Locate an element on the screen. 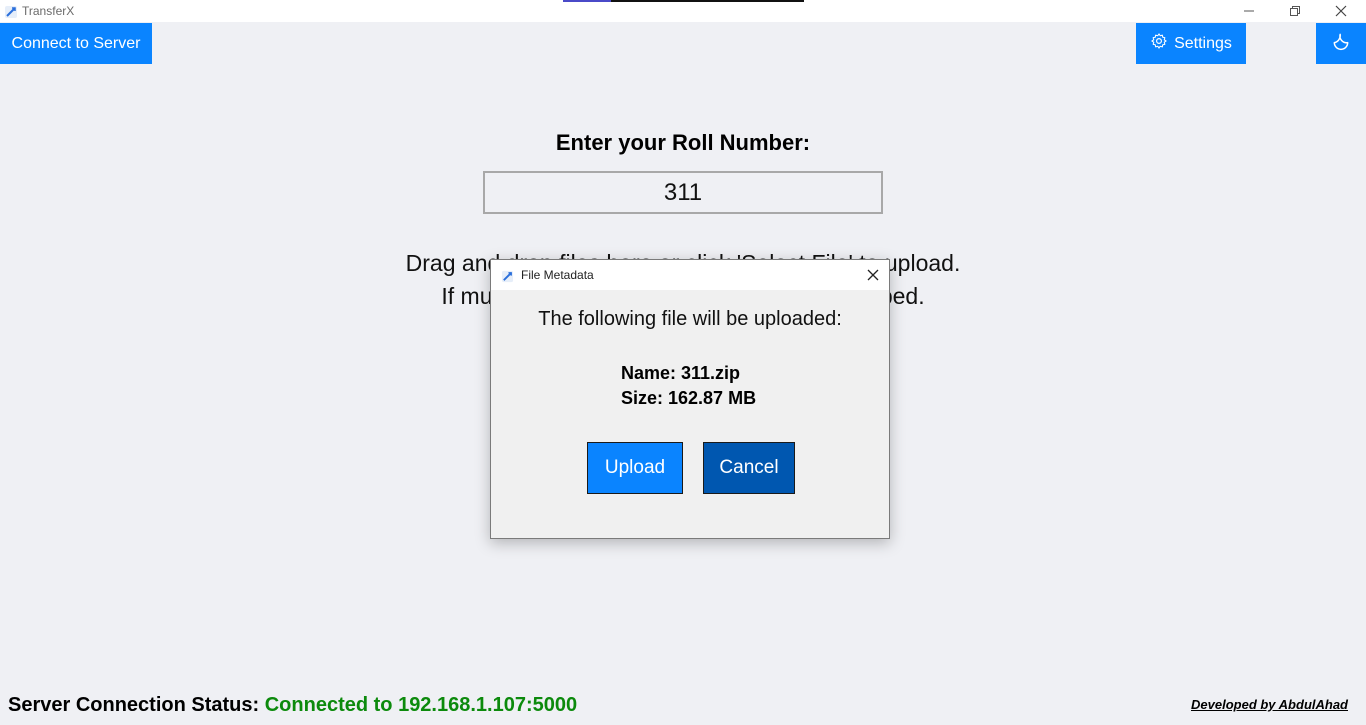  restore-icon is located at coordinates (1295, 11).